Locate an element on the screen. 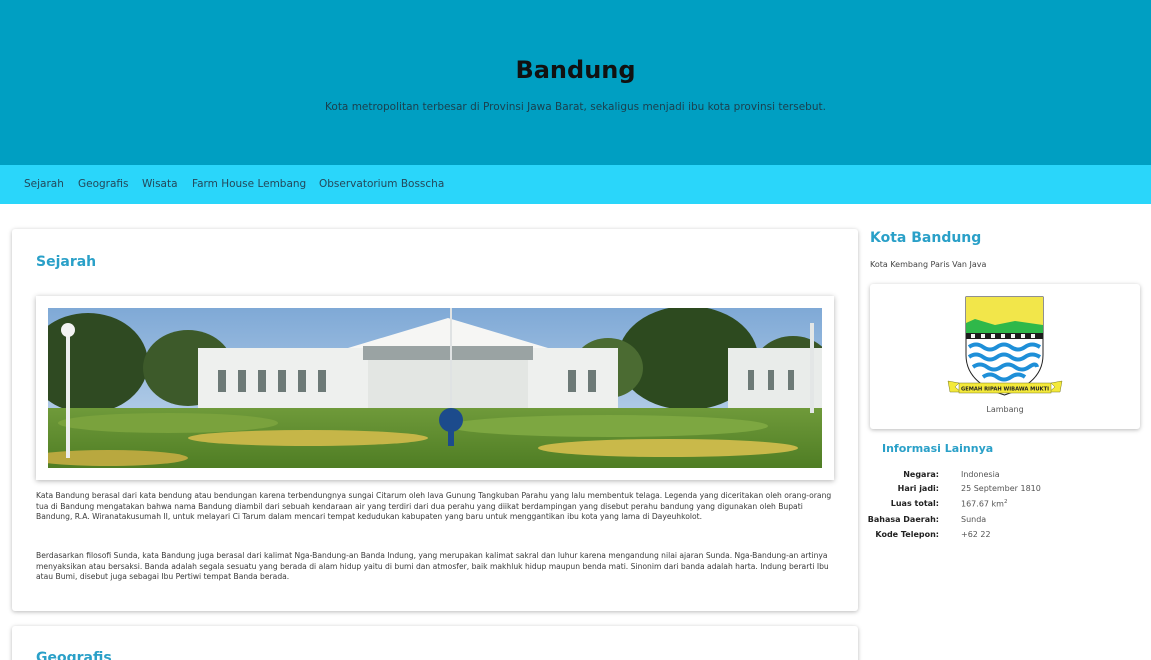 This screenshot has height=660, width=1151. info-row-kode-telepon: Kode Telepon: +62 22 is located at coordinates (1007, 537).